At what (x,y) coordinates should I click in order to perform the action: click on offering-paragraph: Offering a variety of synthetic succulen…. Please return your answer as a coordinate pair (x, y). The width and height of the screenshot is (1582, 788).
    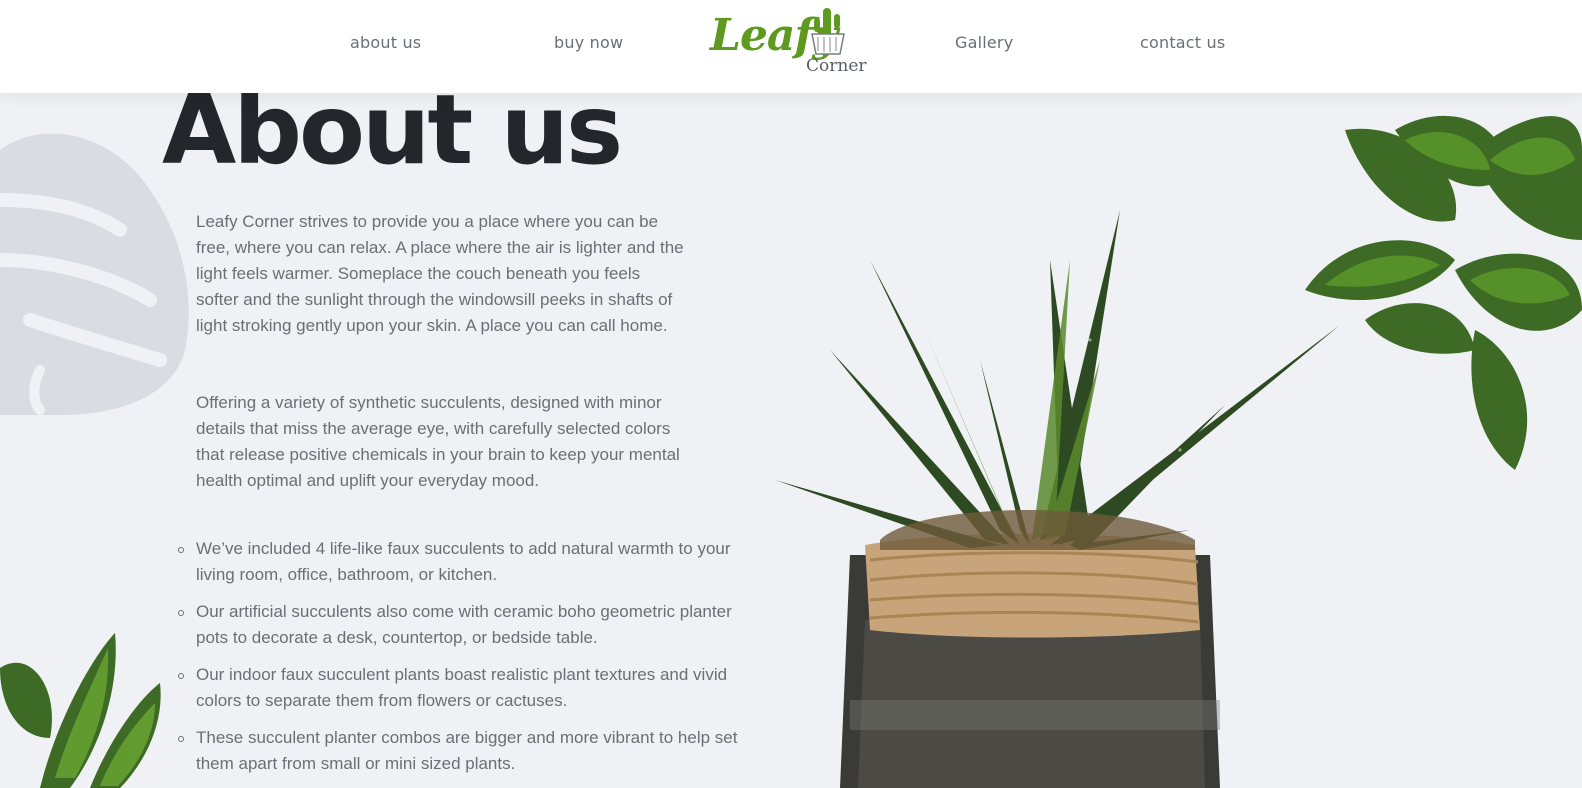
    Looking at the image, I should click on (438, 441).